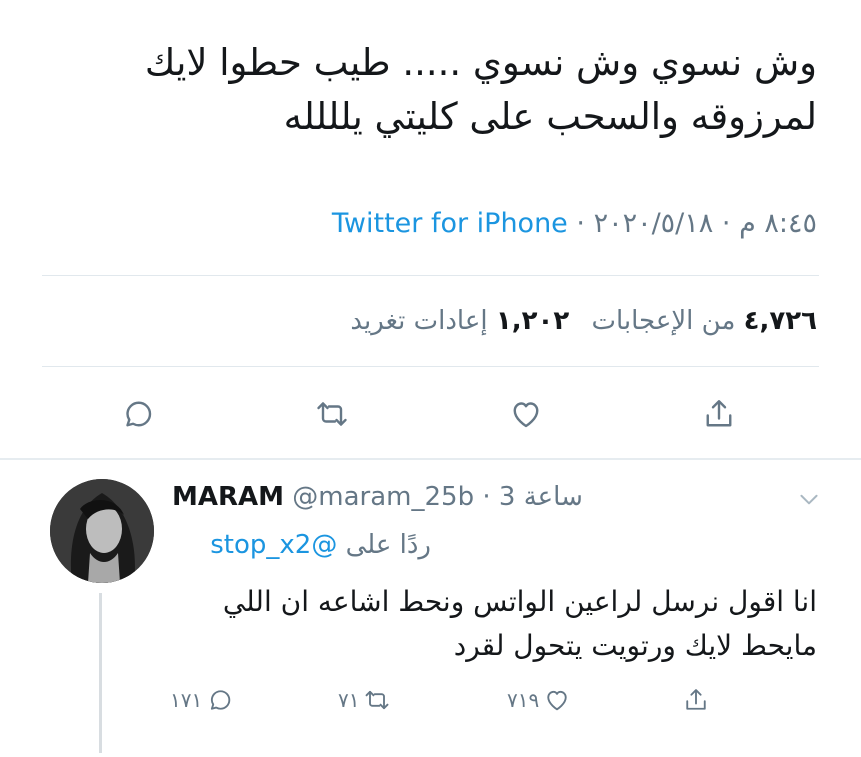 The width and height of the screenshot is (861, 757). I want to click on reply-time: 3 ساعة, so click(541, 497).